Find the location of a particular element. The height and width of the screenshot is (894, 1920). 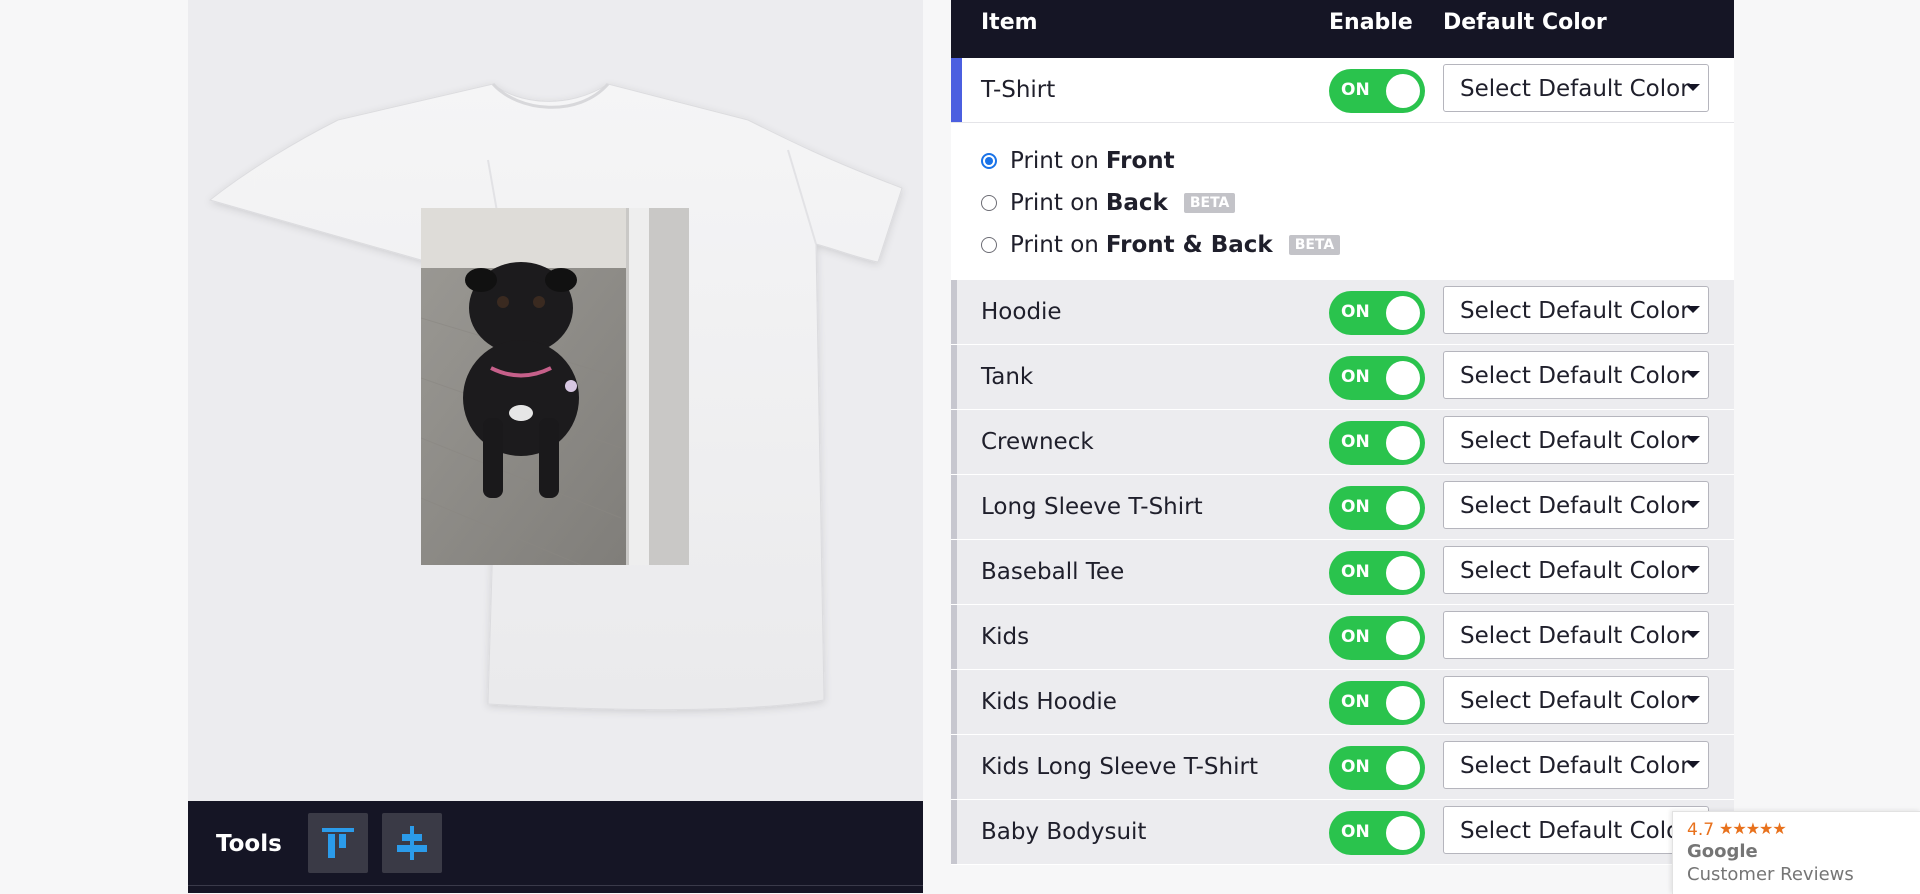

print-option-front: Print on Front is located at coordinates (1078, 161).